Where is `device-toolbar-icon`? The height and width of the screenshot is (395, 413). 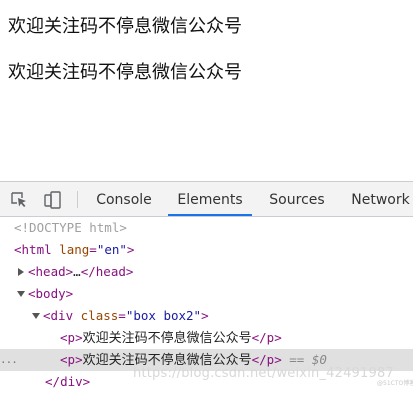
device-toolbar-icon is located at coordinates (52, 200).